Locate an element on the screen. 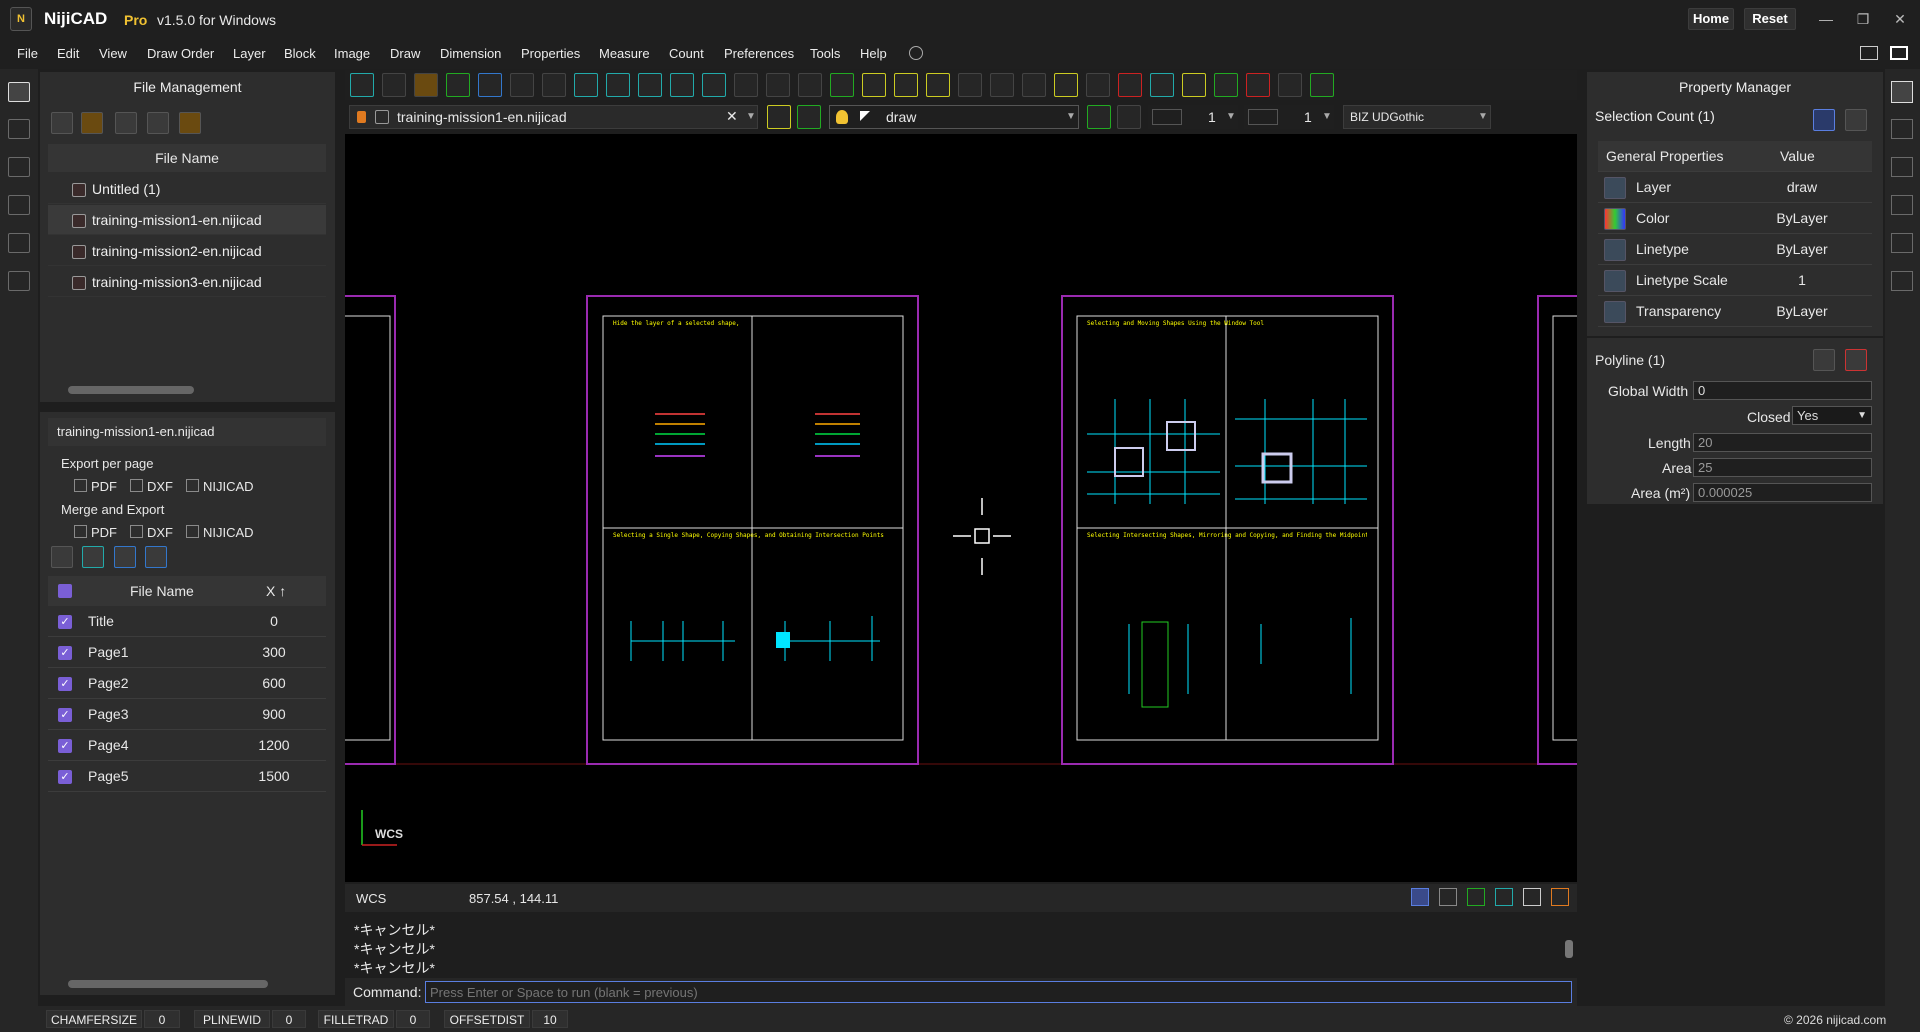 This screenshot has width=1920, height=1032. chevron-down-icon: ▼ is located at coordinates (751, 116).